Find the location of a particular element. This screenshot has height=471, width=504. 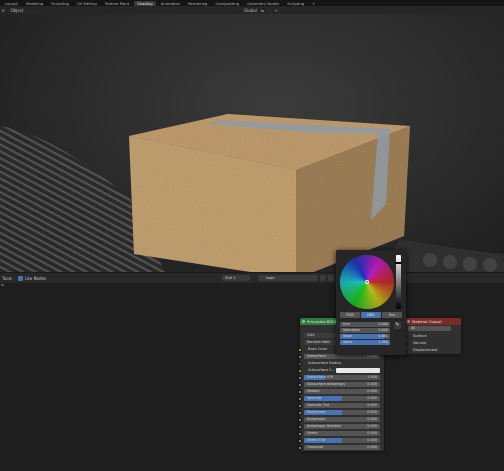

color-wheel-cursor is located at coordinates (367, 282).